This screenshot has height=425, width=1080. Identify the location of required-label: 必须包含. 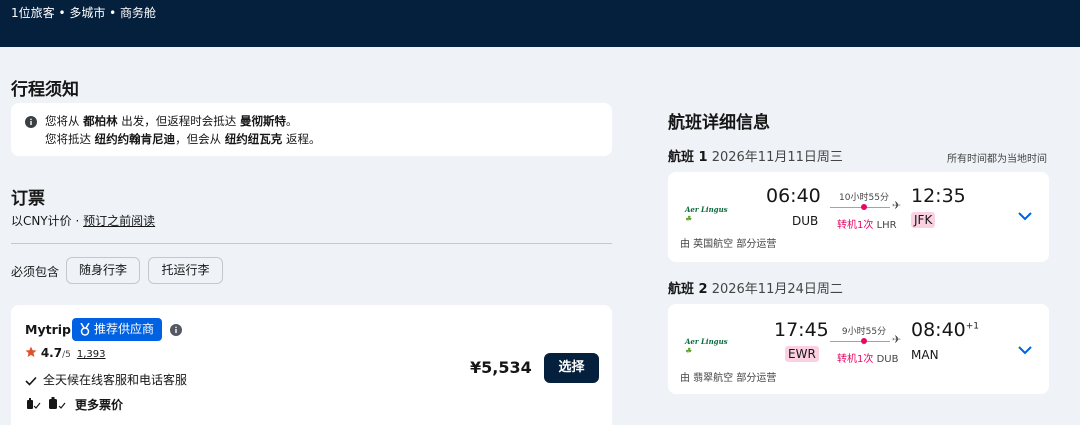
(35, 272).